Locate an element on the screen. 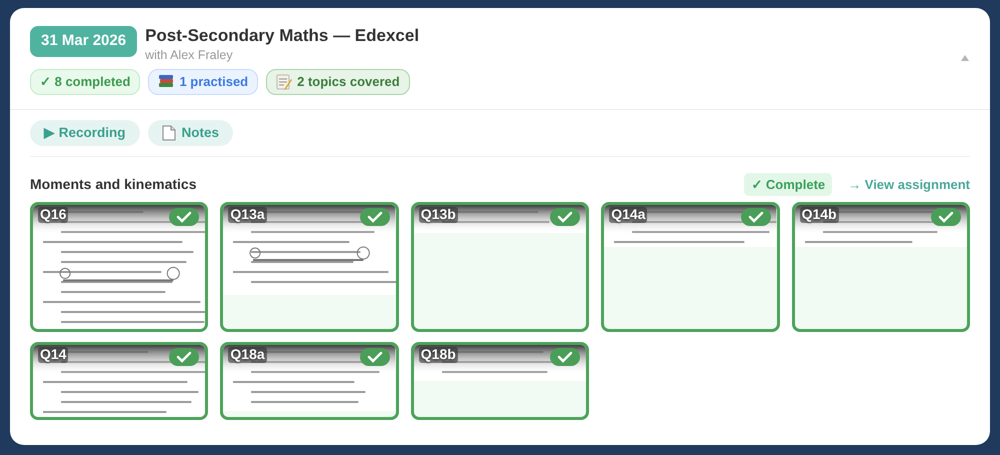 The image size is (1000, 455). collapse-caret-icon is located at coordinates (965, 58).